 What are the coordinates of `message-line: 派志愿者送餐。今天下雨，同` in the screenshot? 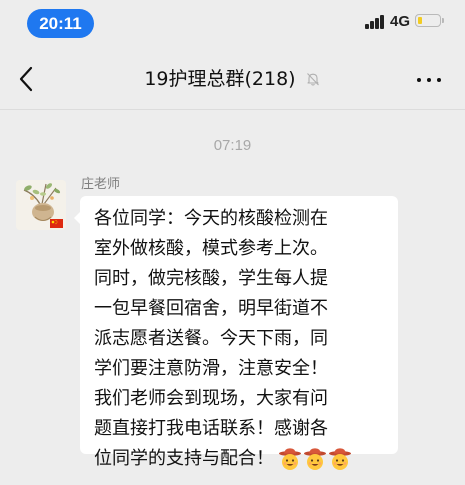 It's located at (211, 338).